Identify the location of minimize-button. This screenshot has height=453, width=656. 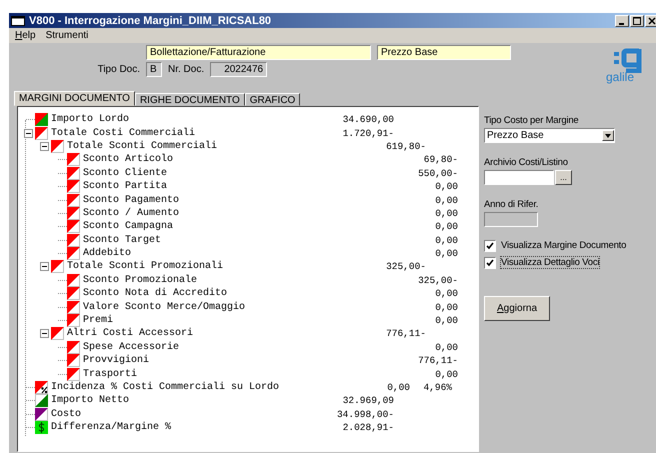
(622, 20).